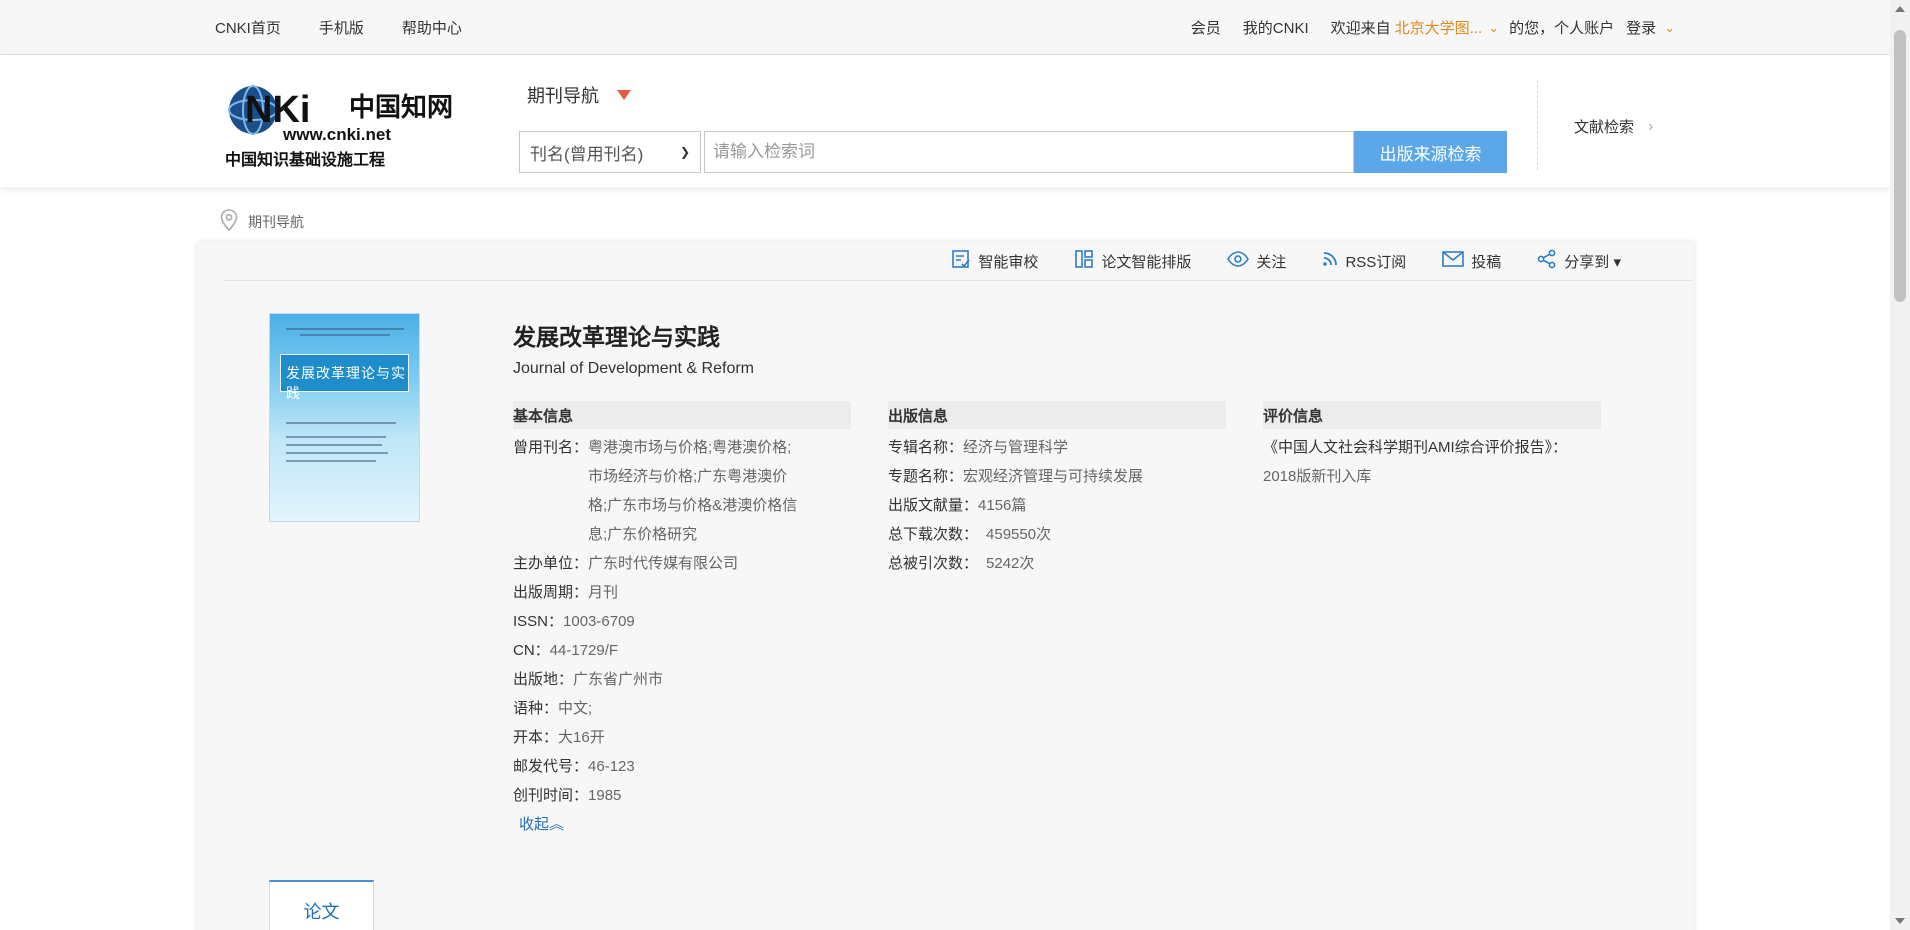  I want to click on journal-nav-label: 期刊导航, so click(563, 96).